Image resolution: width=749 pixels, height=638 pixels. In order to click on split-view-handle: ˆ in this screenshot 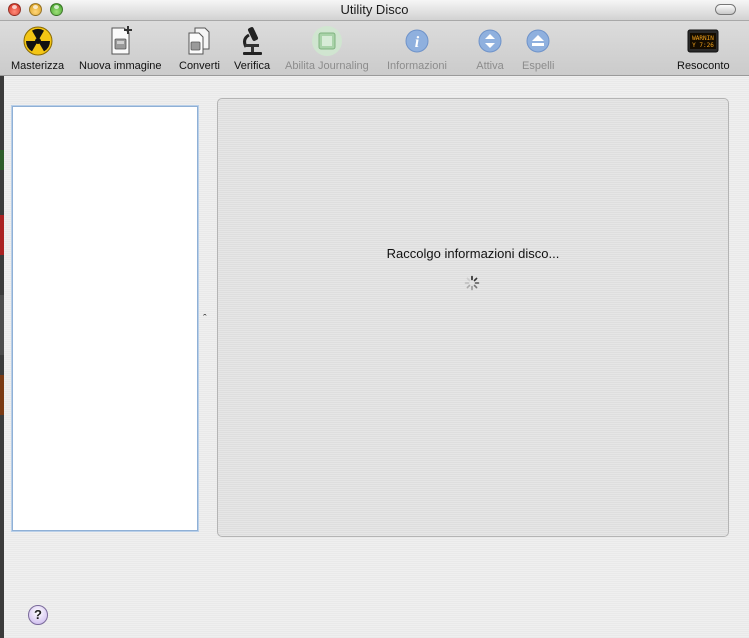, I will do `click(205, 319)`.